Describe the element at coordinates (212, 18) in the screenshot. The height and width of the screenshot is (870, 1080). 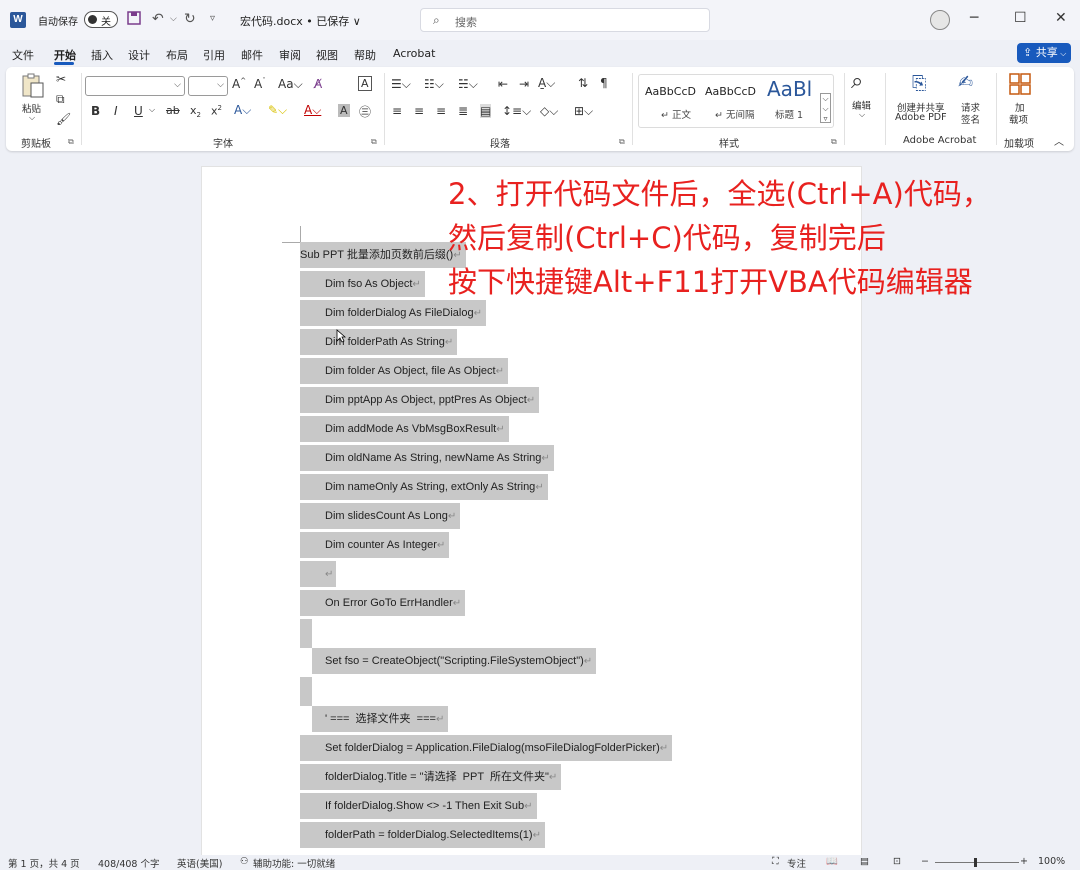
I see `customize-qat-icon: ▿` at that location.